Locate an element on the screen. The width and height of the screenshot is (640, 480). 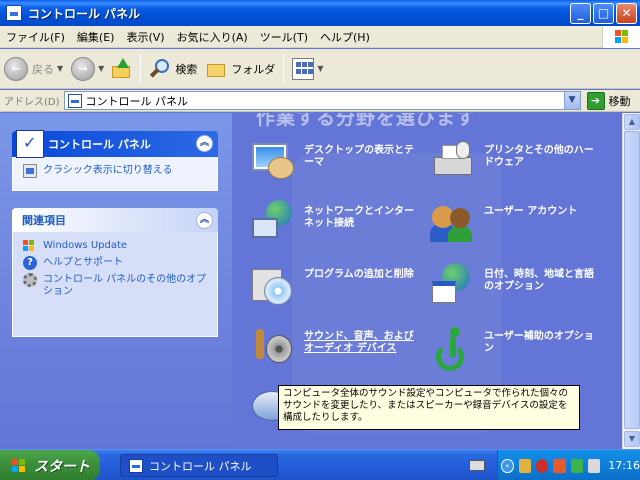
folders-label: フォルダ is located at coordinates (253, 69).